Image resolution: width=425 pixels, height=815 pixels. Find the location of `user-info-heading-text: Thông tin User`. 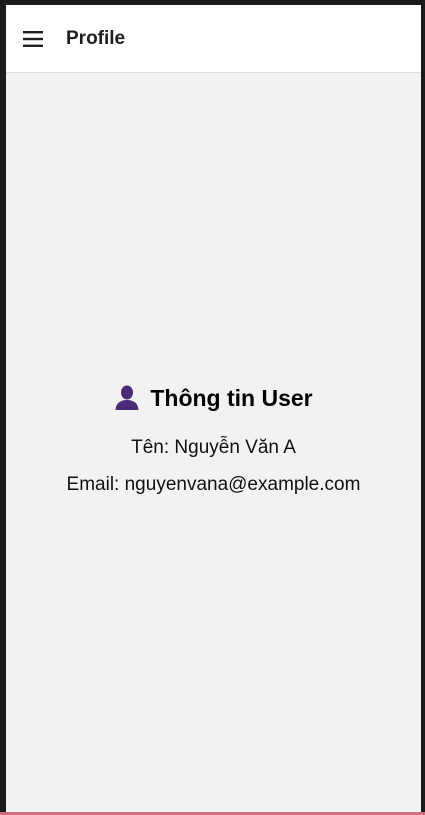

user-info-heading-text: Thông tin User is located at coordinates (231, 398).